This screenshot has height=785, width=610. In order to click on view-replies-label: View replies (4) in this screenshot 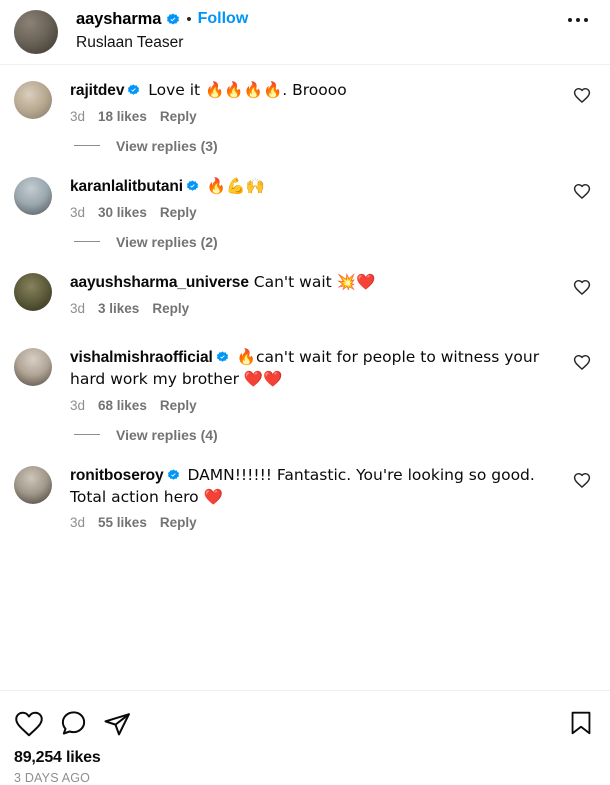, I will do `click(167, 434)`.